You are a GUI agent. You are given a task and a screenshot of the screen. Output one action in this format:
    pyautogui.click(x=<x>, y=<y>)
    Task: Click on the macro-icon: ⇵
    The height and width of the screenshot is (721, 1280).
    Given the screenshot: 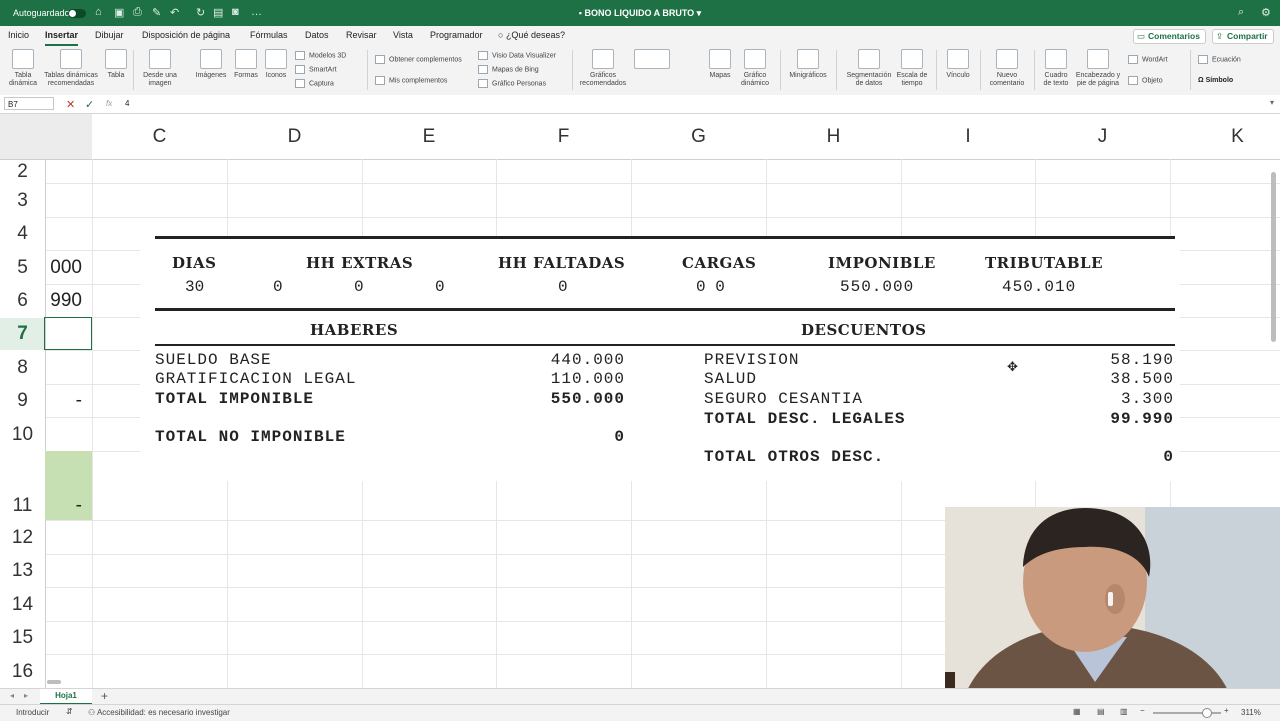 What is the action you would take?
    pyautogui.click(x=69, y=711)
    